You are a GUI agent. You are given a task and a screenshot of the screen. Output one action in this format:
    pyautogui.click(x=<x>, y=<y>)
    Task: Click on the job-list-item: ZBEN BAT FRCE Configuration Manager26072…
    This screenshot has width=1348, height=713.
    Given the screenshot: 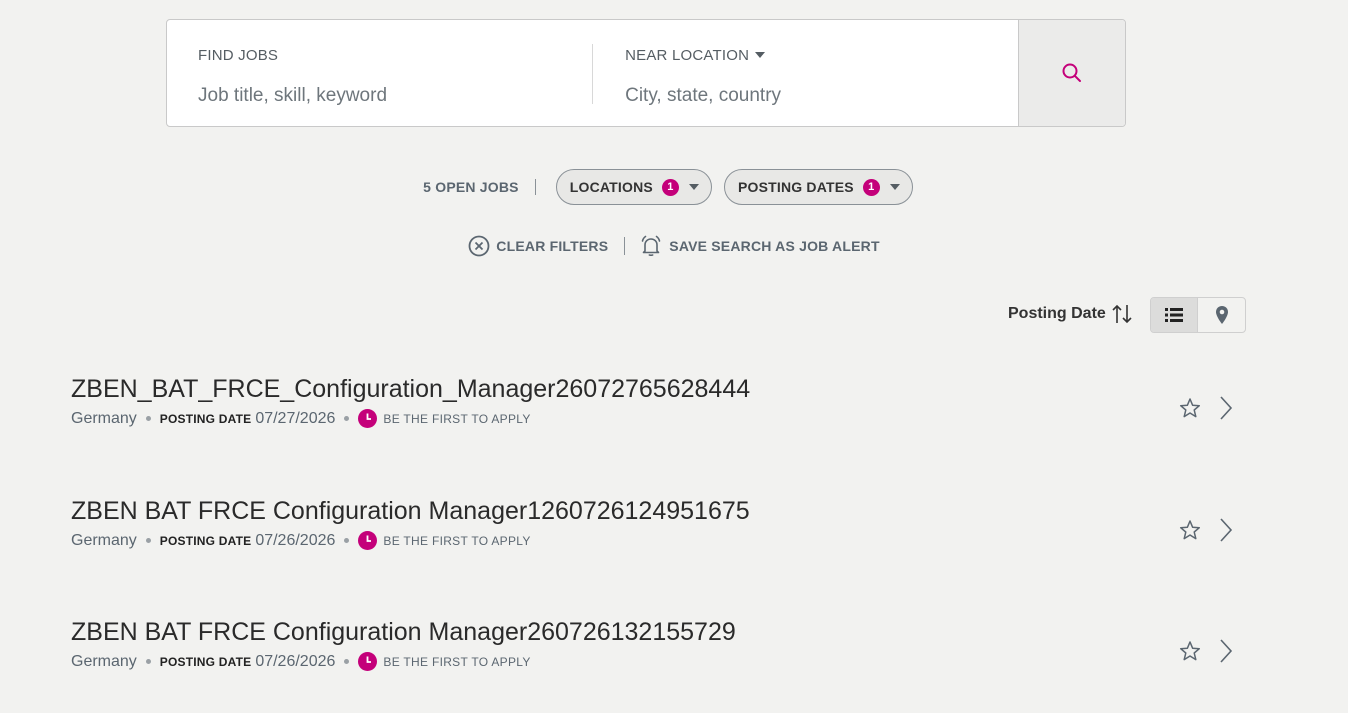 What is the action you would take?
    pyautogui.click(x=661, y=651)
    